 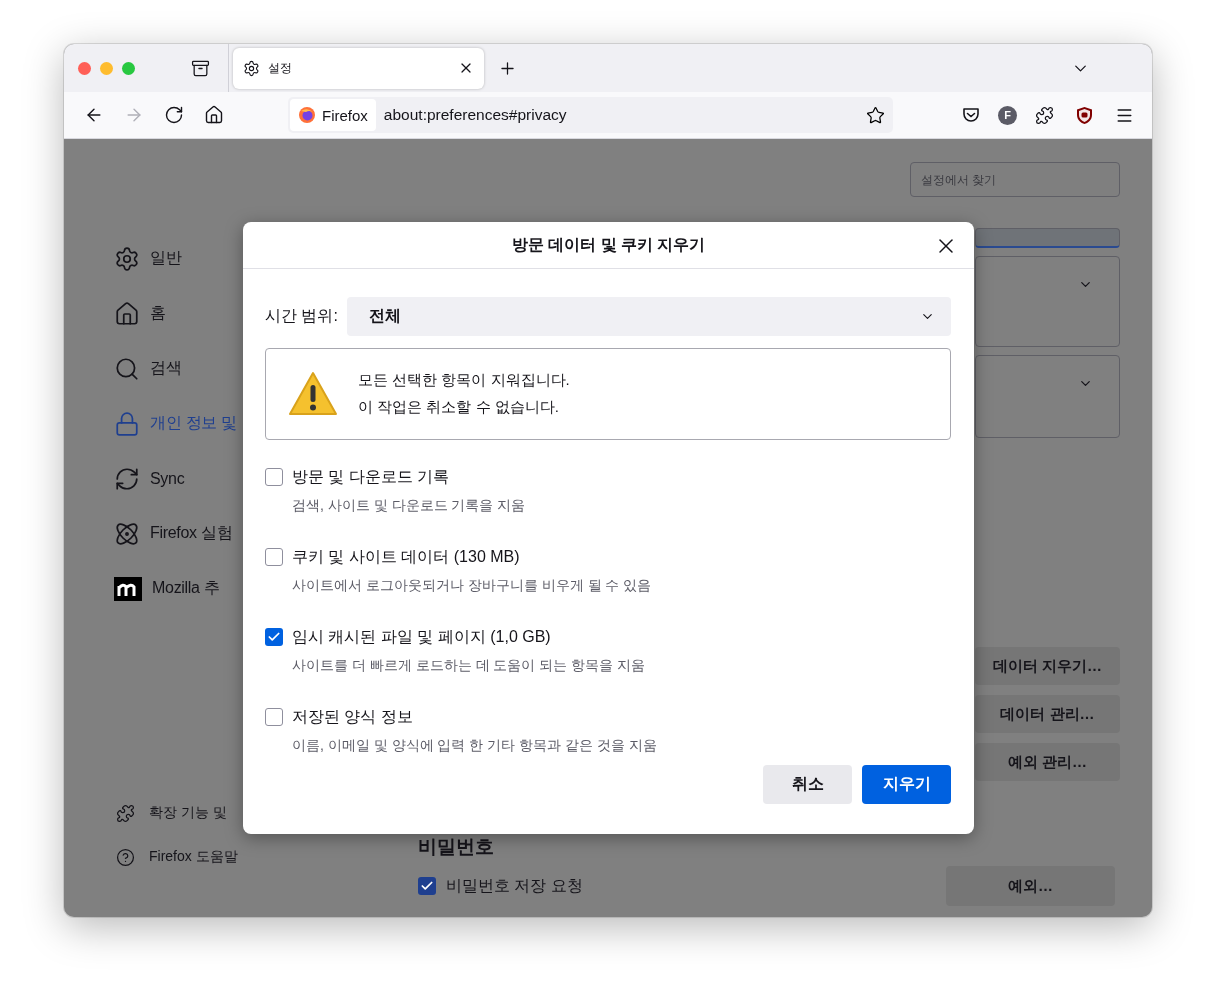 I want to click on browser-tab: 설정, so click(x=358, y=68).